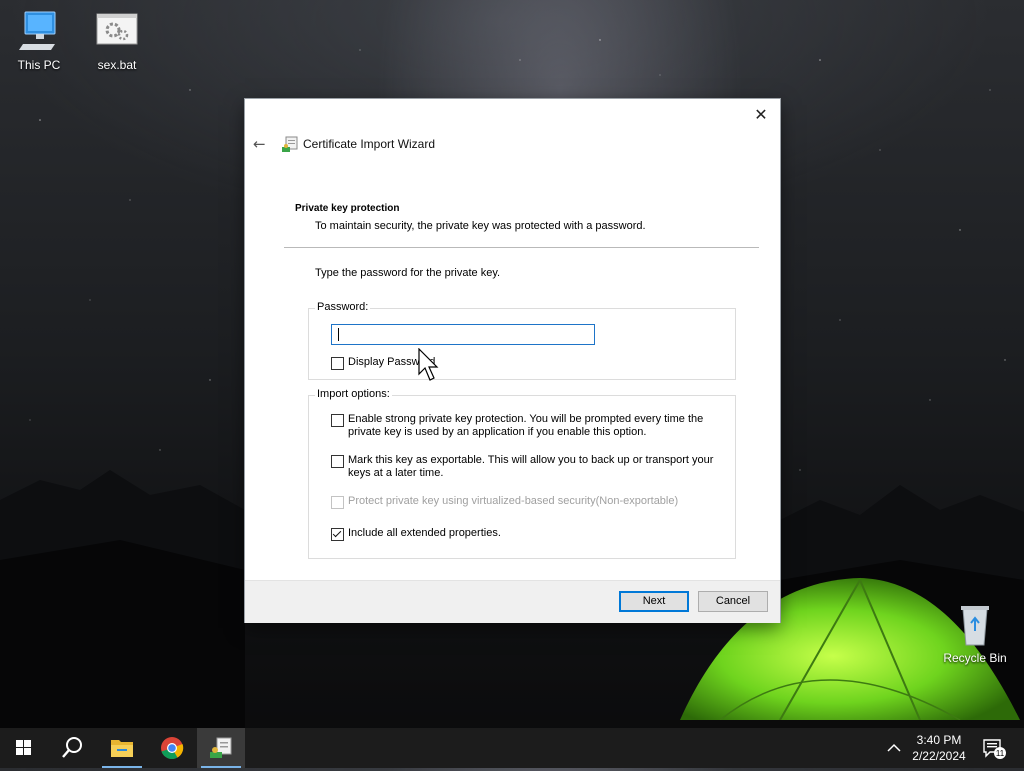 The image size is (1024, 771). Describe the element at coordinates (512, 748) in the screenshot. I see `taskbar: 3:40 PM 2/22/2024 11` at that location.